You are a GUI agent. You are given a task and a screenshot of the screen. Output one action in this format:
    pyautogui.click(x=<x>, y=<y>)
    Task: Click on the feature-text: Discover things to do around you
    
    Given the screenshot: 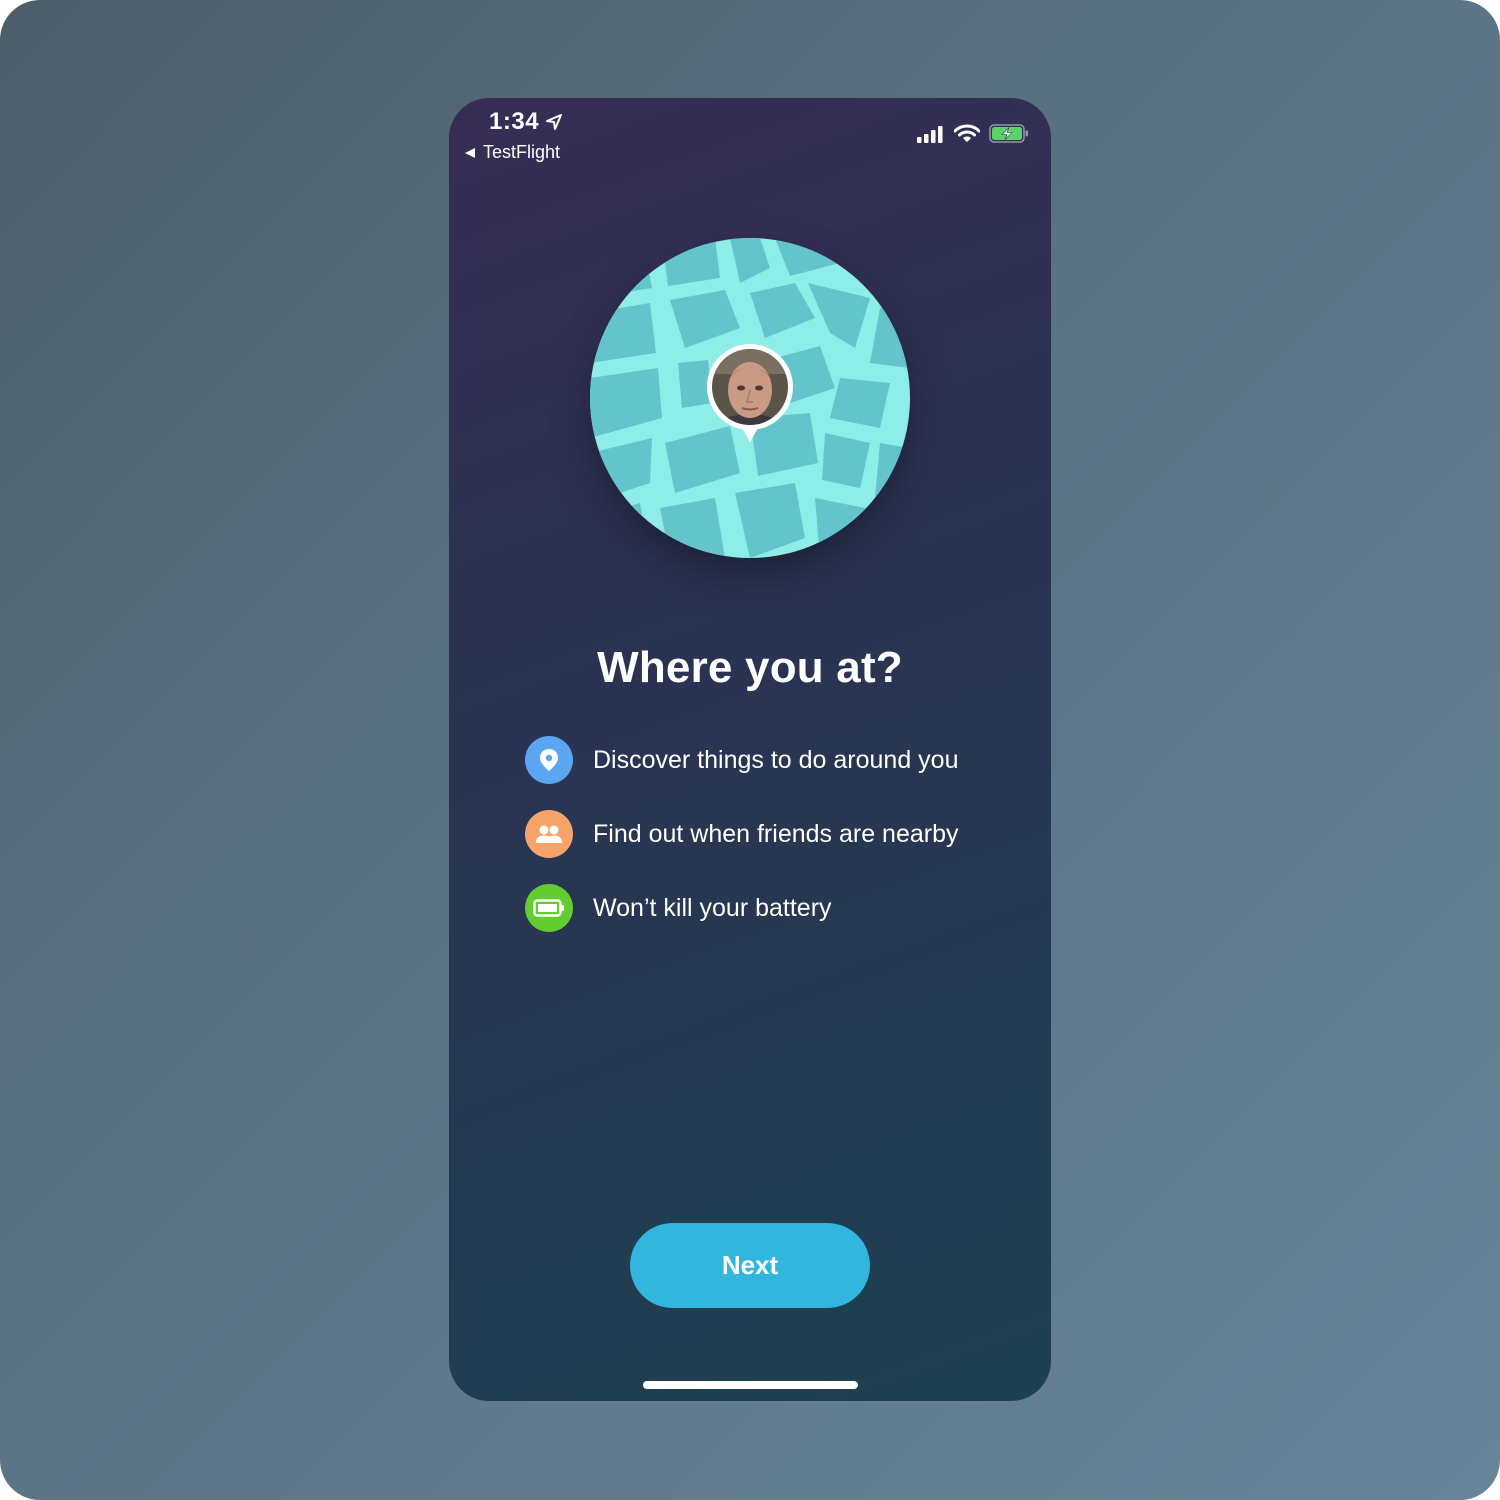 What is the action you would take?
    pyautogui.click(x=776, y=759)
    